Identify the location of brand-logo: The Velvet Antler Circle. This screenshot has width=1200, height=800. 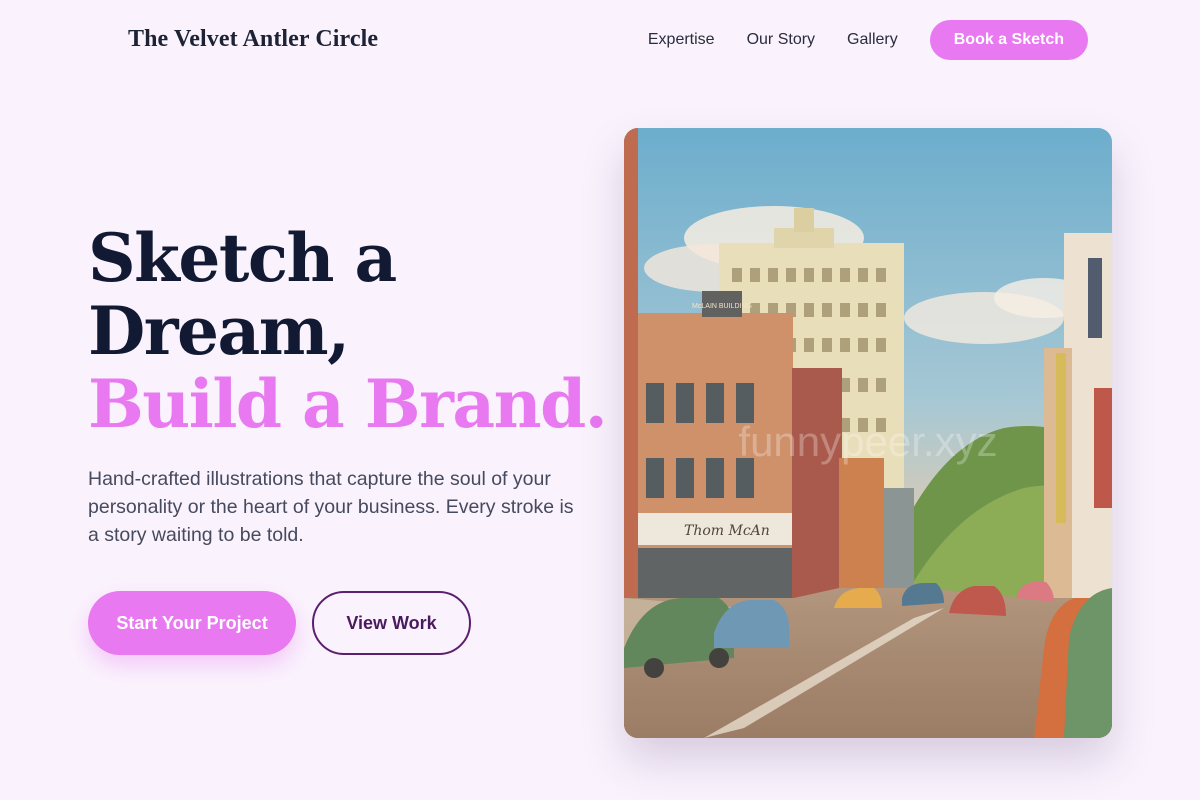
(253, 39).